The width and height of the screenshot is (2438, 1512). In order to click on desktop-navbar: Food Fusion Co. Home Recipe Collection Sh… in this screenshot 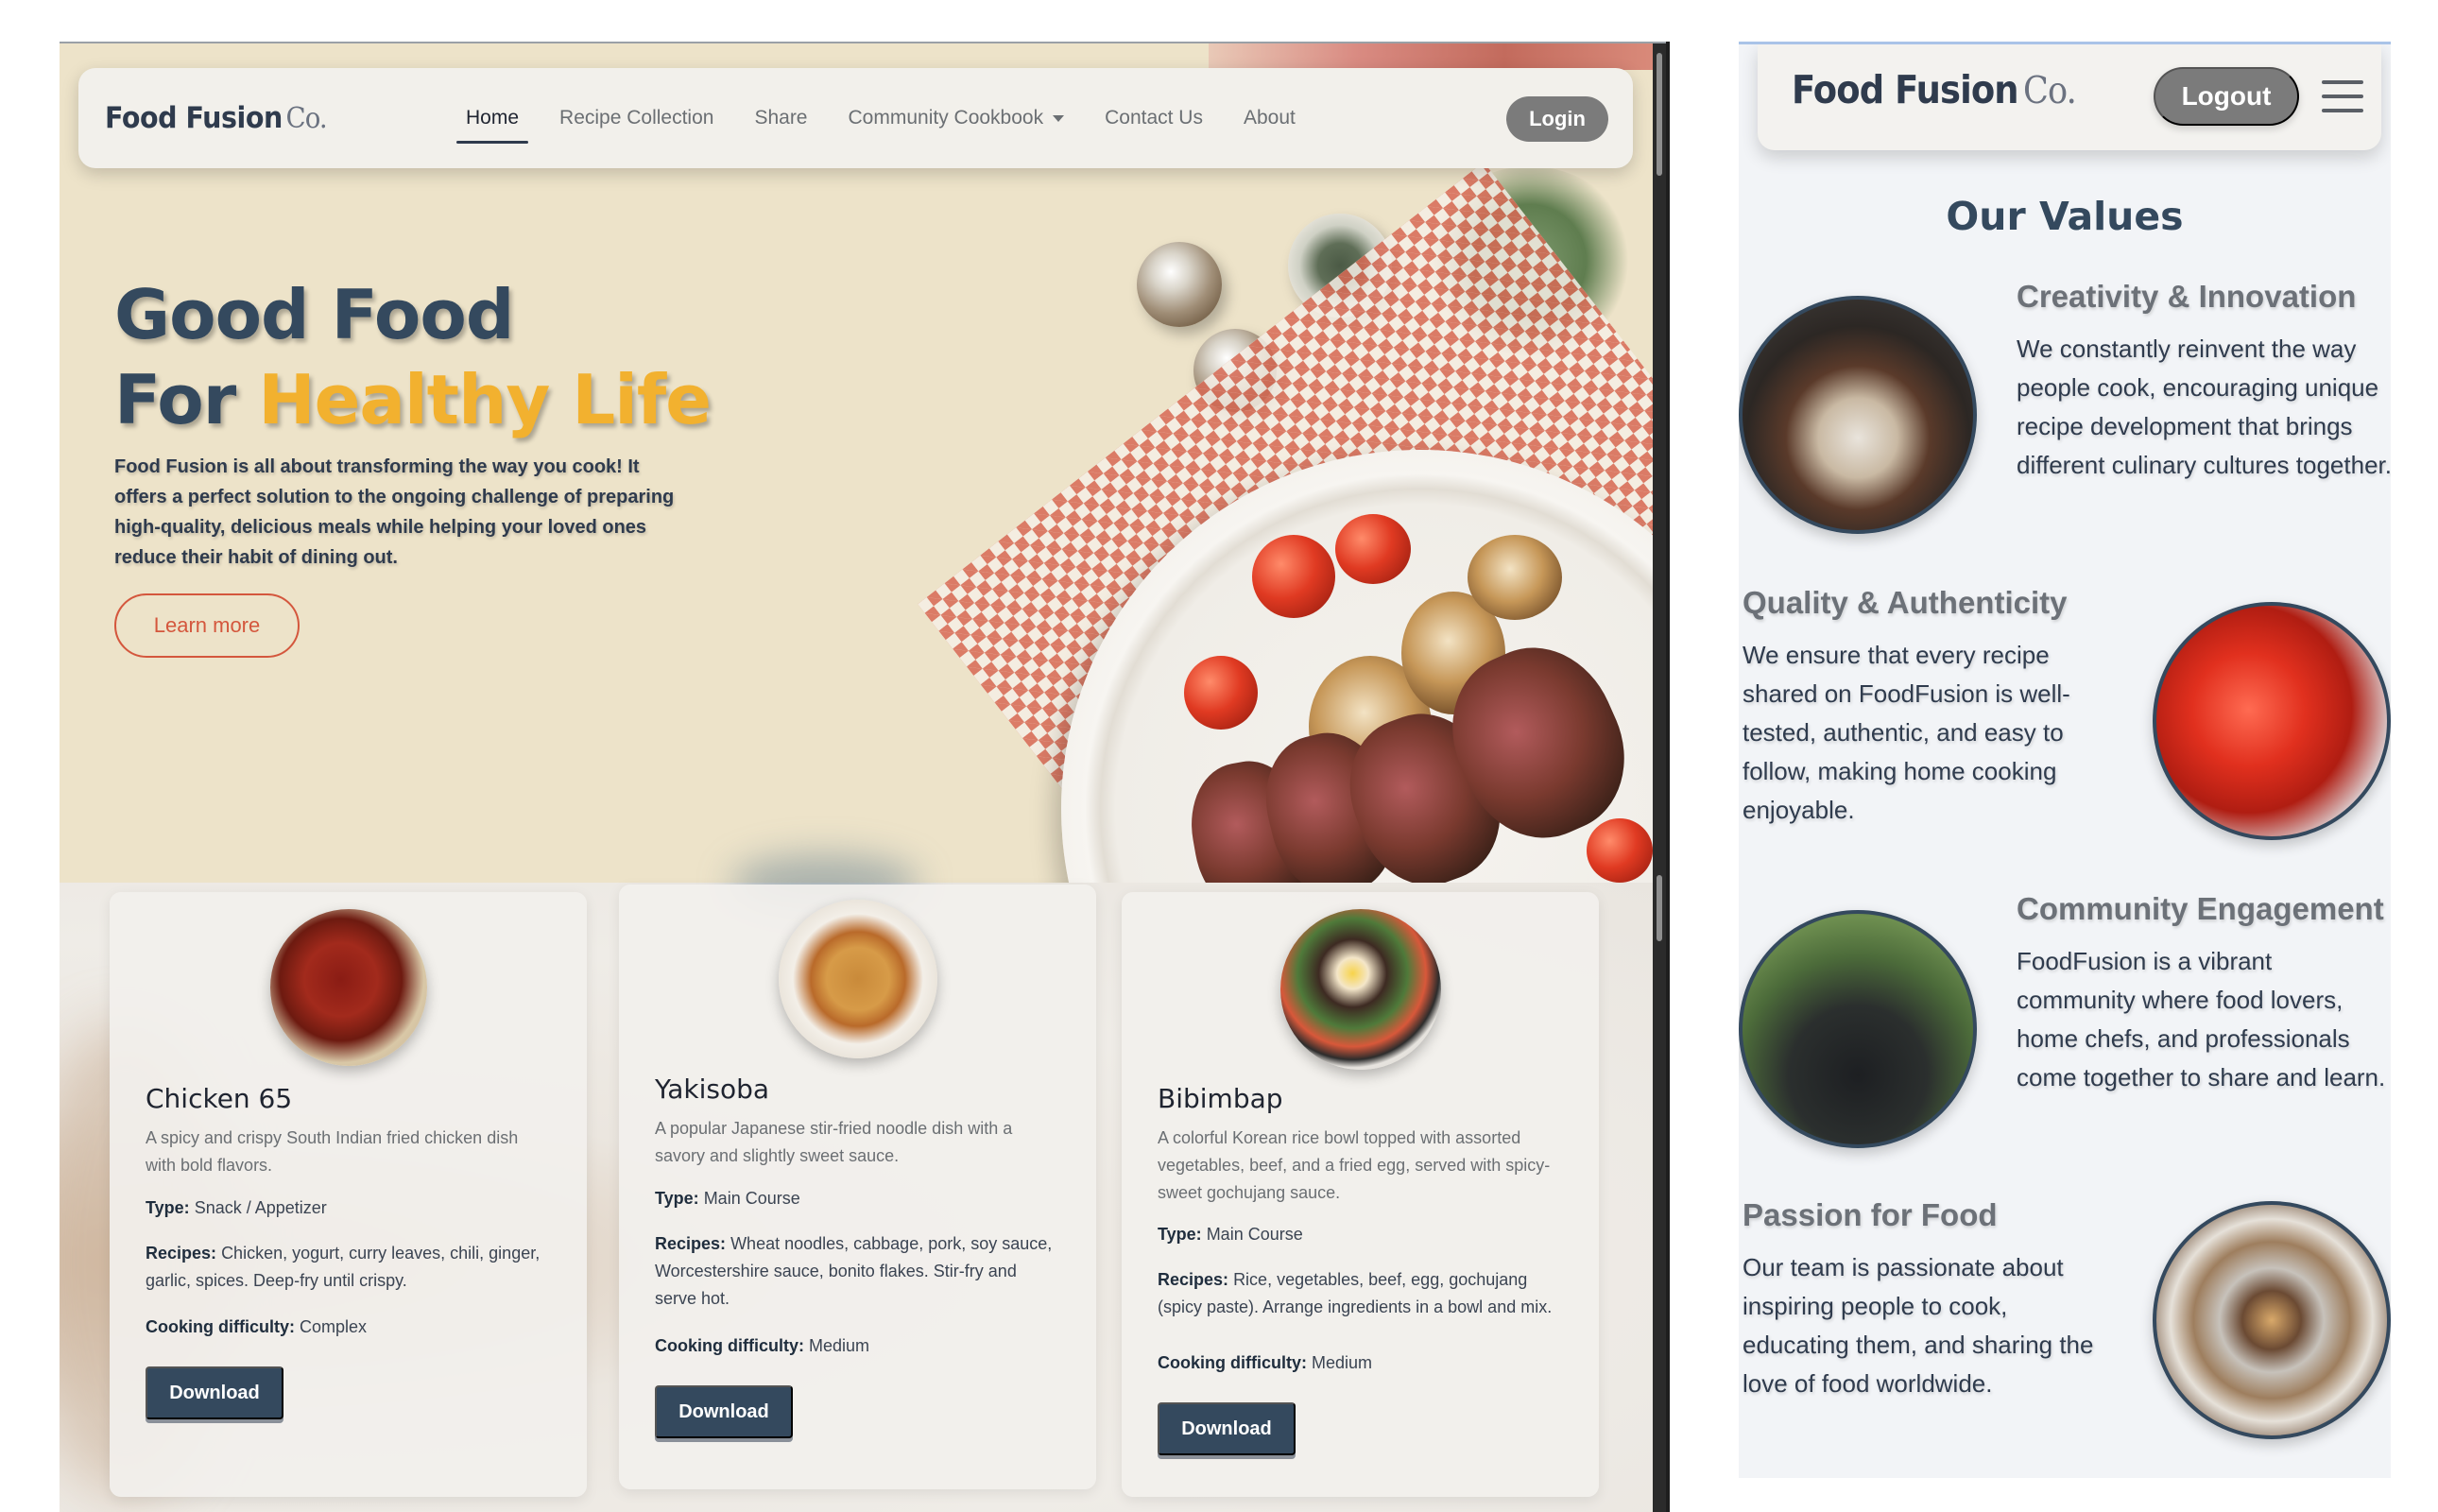, I will do `click(856, 118)`.